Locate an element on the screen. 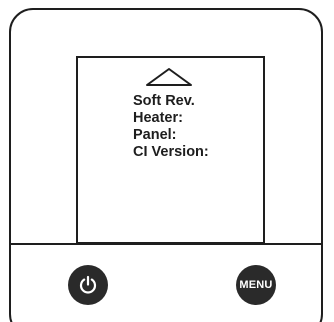  menu-button: MENU is located at coordinates (256, 285).